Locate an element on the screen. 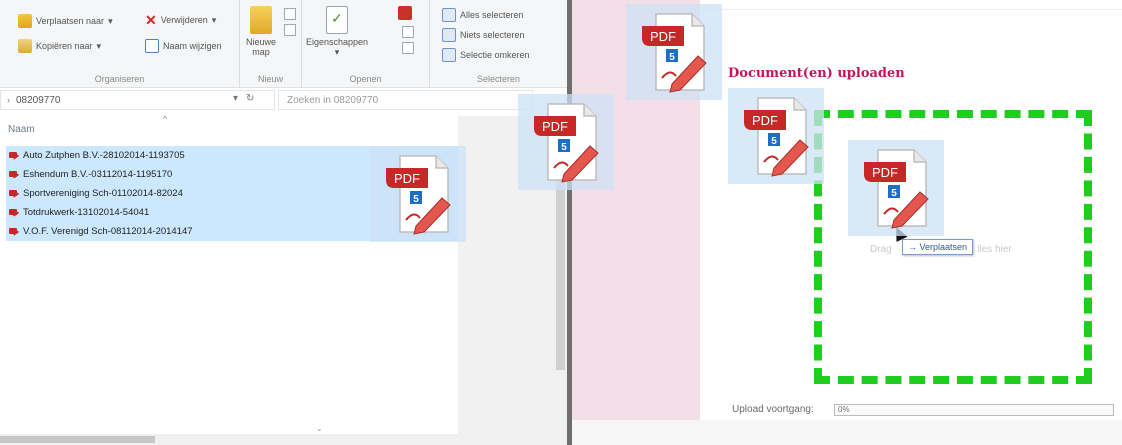 The width and height of the screenshot is (1122, 445). file-name: V.O.F. Verenigd Sch-08112014-2014147 is located at coordinates (108, 231).